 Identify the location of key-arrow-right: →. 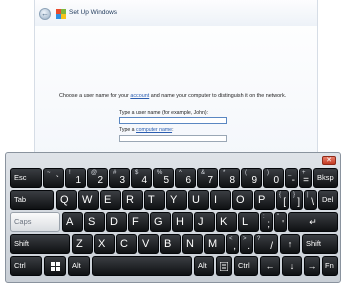
(312, 266).